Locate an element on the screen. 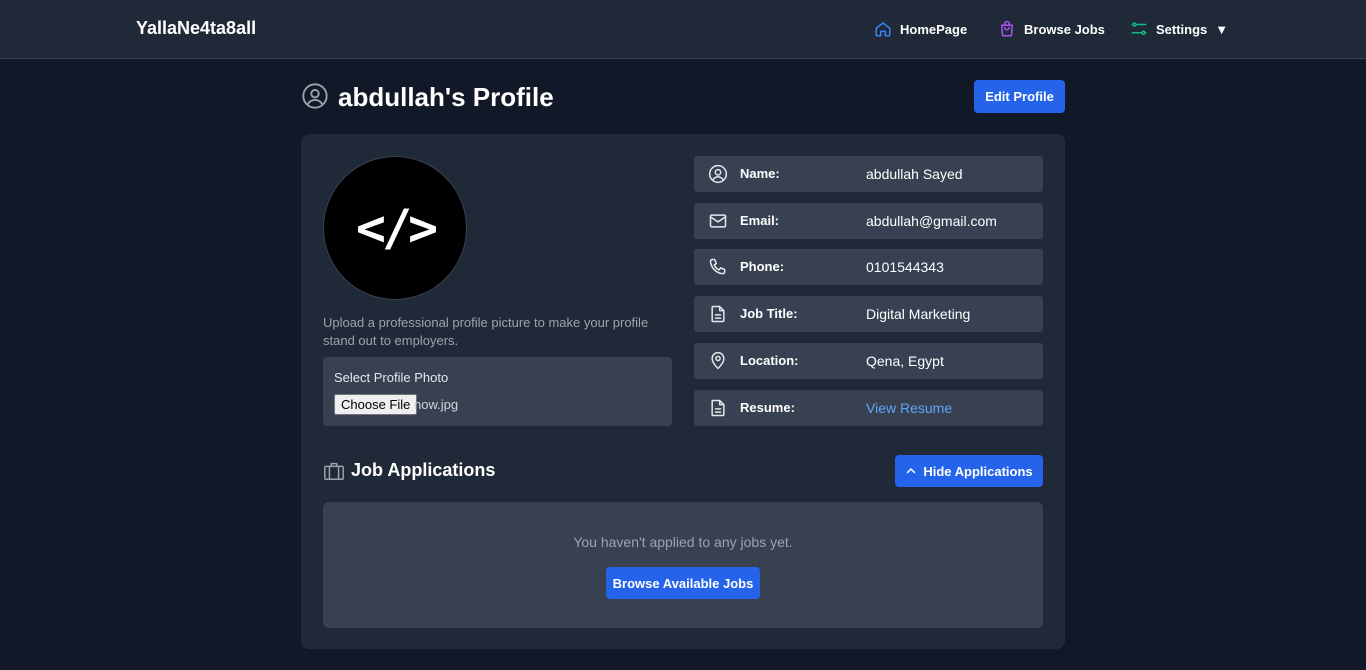  hide-applications-button: Hide Applications is located at coordinates (969, 471).